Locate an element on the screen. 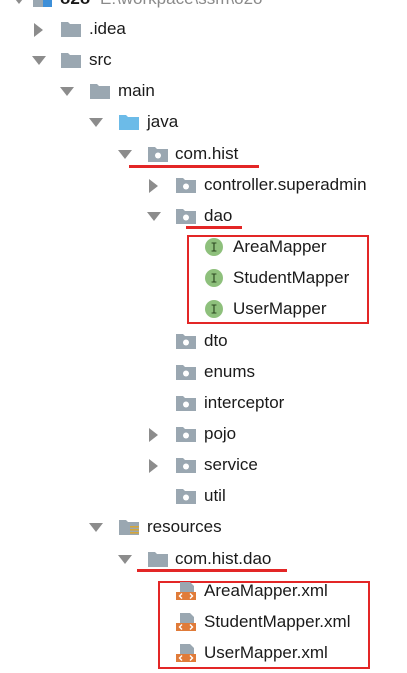 The width and height of the screenshot is (407, 673). tree-row-java: java is located at coordinates (203, 122).